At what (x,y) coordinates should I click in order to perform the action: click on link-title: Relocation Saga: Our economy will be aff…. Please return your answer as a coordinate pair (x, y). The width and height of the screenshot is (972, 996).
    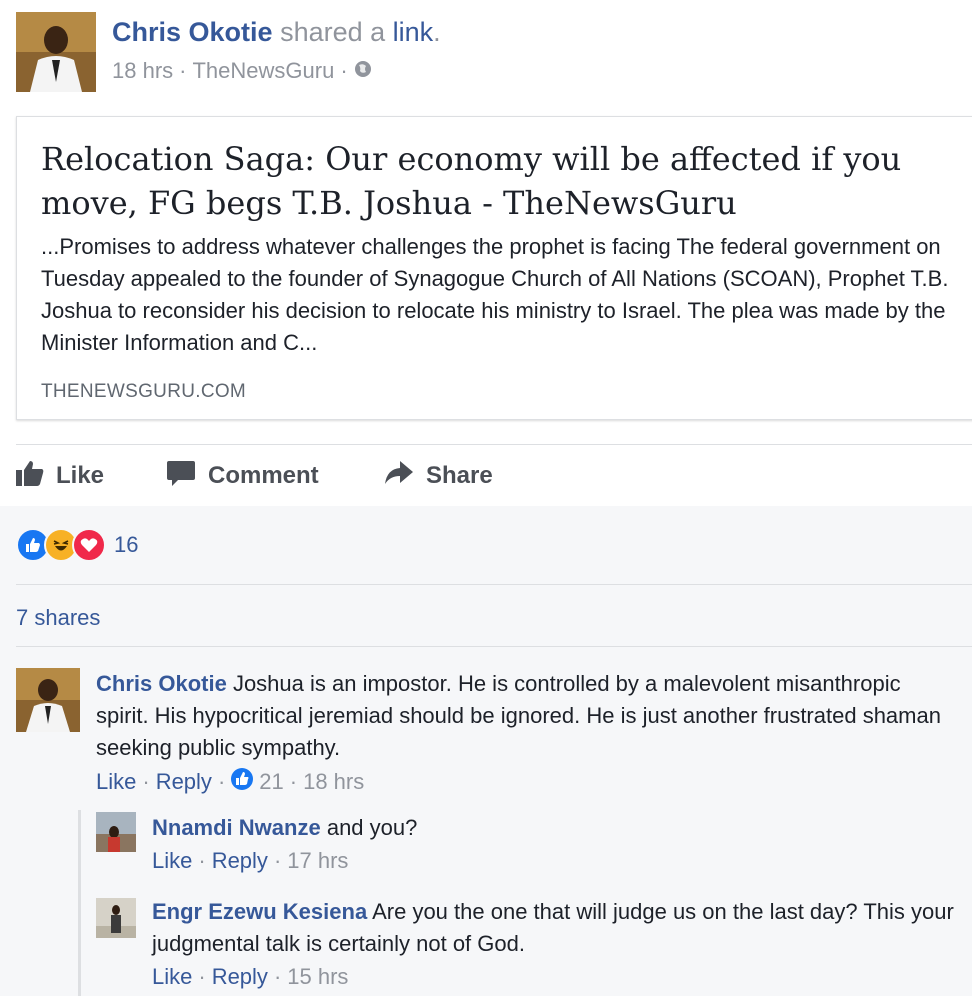
    Looking at the image, I should click on (491, 181).